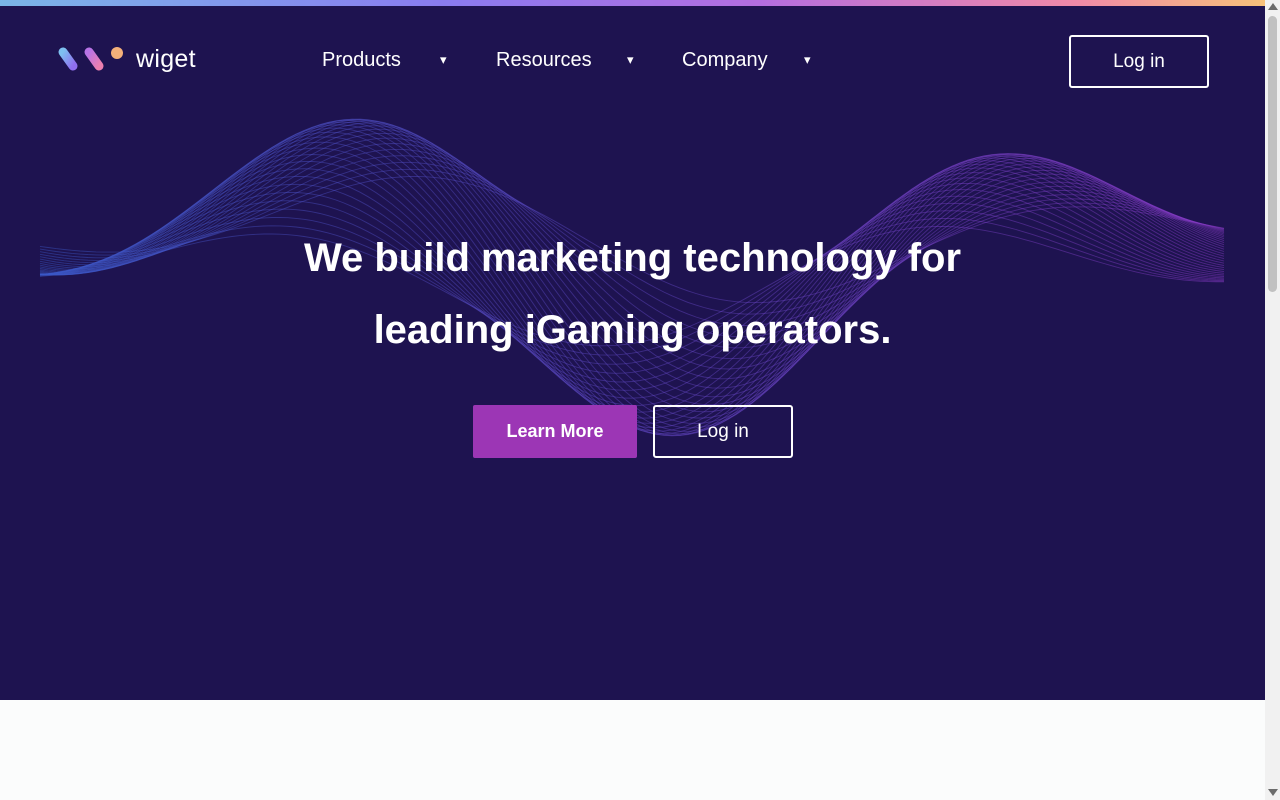 This screenshot has width=1280, height=800. Describe the element at coordinates (361, 60) in the screenshot. I see `nav-products: Products` at that location.